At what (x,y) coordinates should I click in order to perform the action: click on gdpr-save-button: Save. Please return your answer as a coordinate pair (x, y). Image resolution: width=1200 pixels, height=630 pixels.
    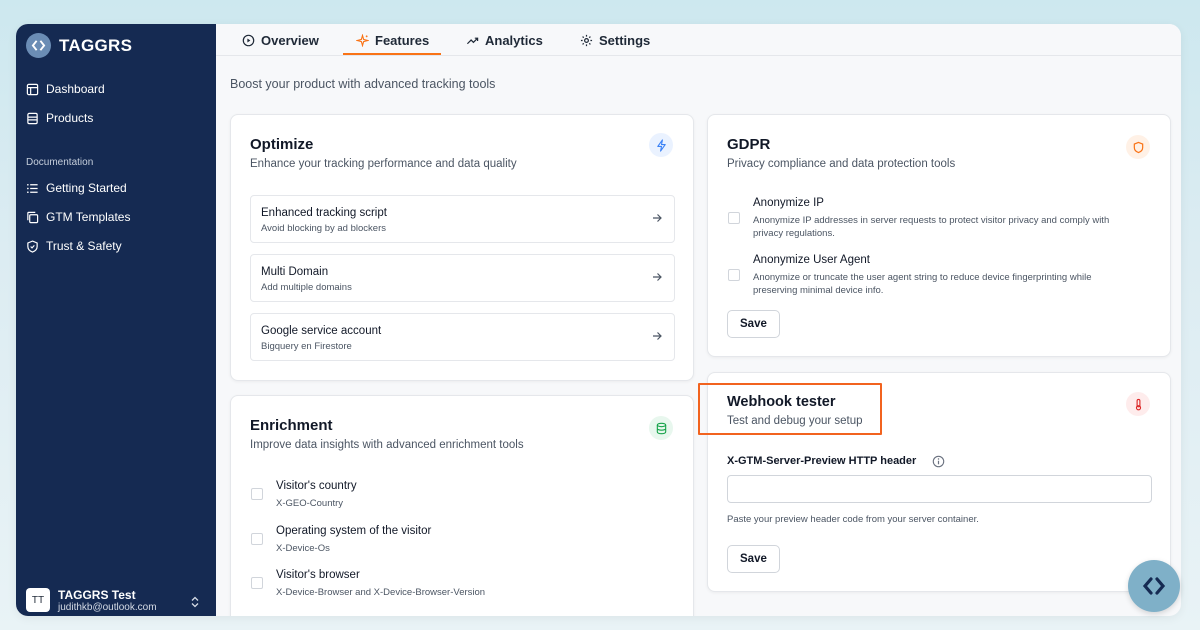
    Looking at the image, I should click on (753, 324).